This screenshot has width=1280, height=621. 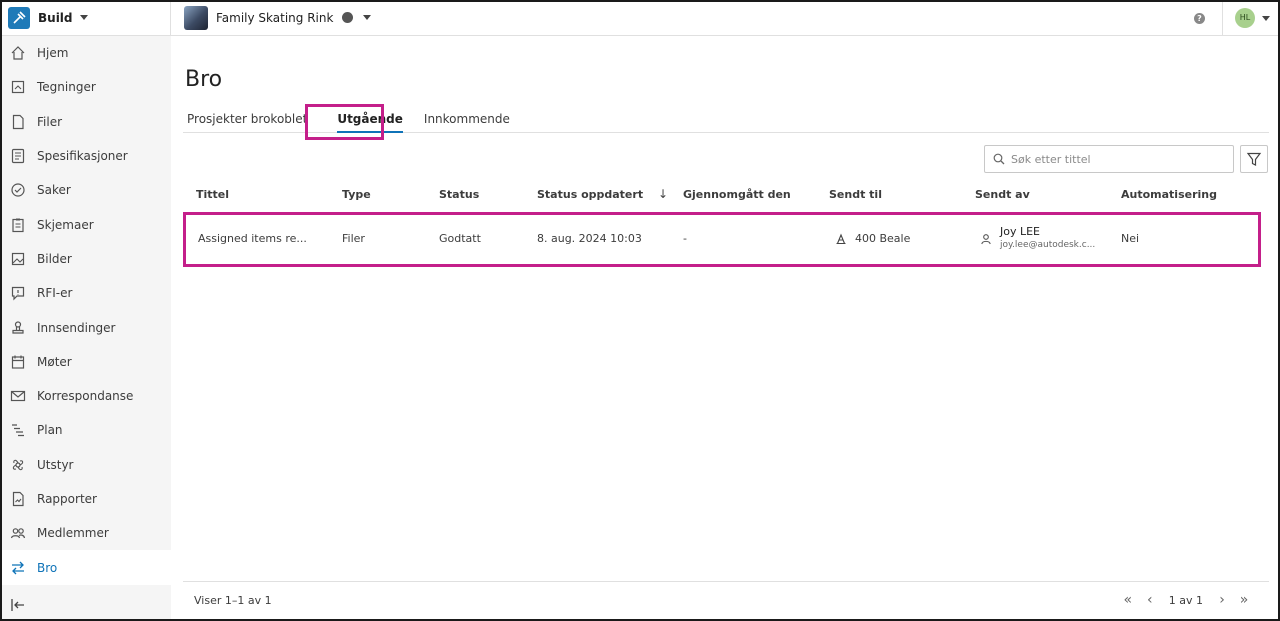 I want to click on sidebar-item-spesifikasjoner: Spesifikasjoner, so click(x=86, y=156).